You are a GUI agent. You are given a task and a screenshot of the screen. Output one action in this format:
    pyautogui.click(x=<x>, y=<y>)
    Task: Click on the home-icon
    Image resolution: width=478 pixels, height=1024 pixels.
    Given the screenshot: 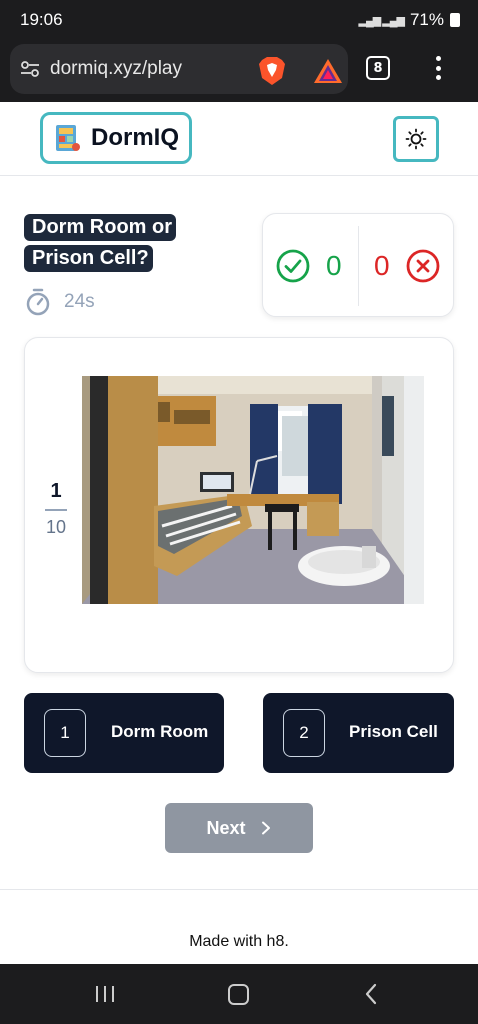 What is the action you would take?
    pyautogui.click(x=238, y=994)
    